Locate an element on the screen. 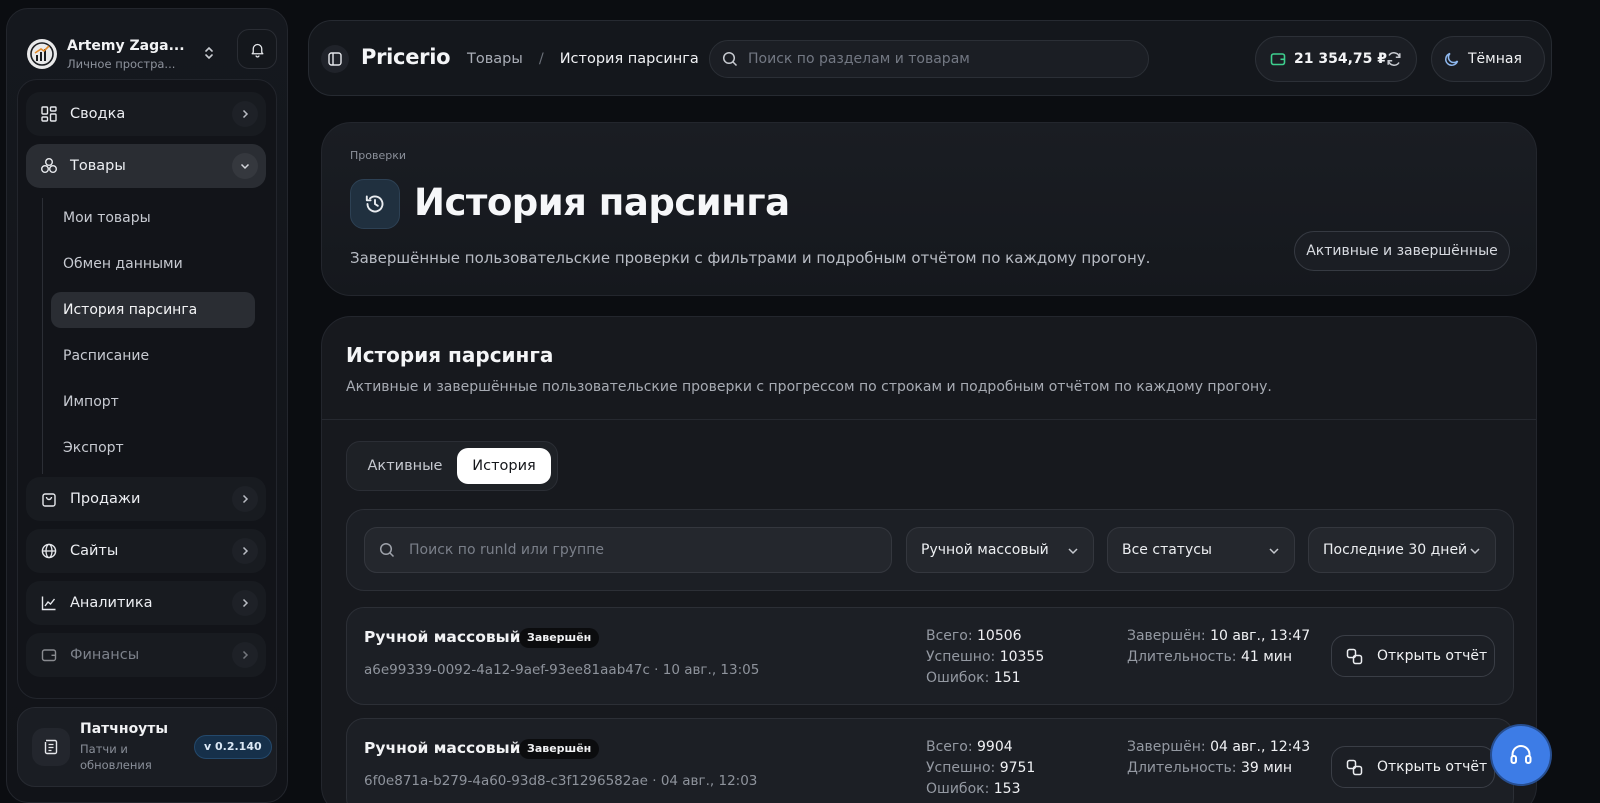 The image size is (1600, 803). success-value: 10355 is located at coordinates (1022, 657).